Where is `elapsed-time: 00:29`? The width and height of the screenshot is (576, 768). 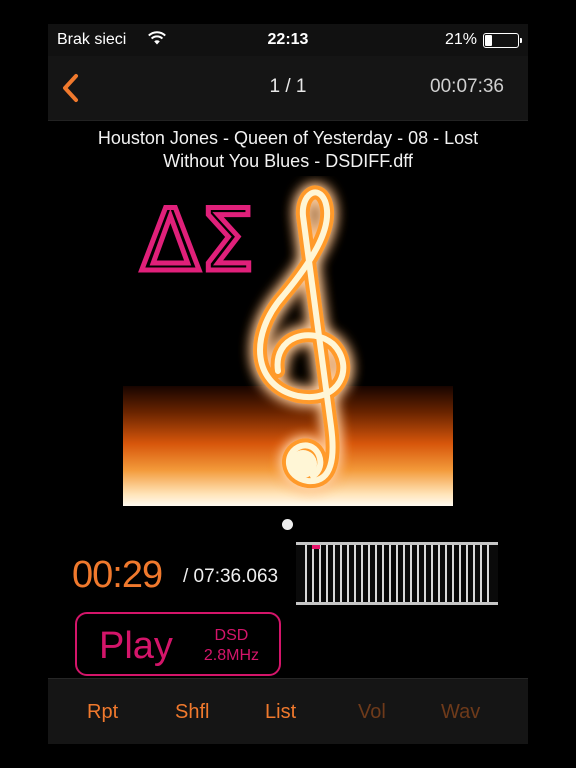 elapsed-time: 00:29 is located at coordinates (117, 575).